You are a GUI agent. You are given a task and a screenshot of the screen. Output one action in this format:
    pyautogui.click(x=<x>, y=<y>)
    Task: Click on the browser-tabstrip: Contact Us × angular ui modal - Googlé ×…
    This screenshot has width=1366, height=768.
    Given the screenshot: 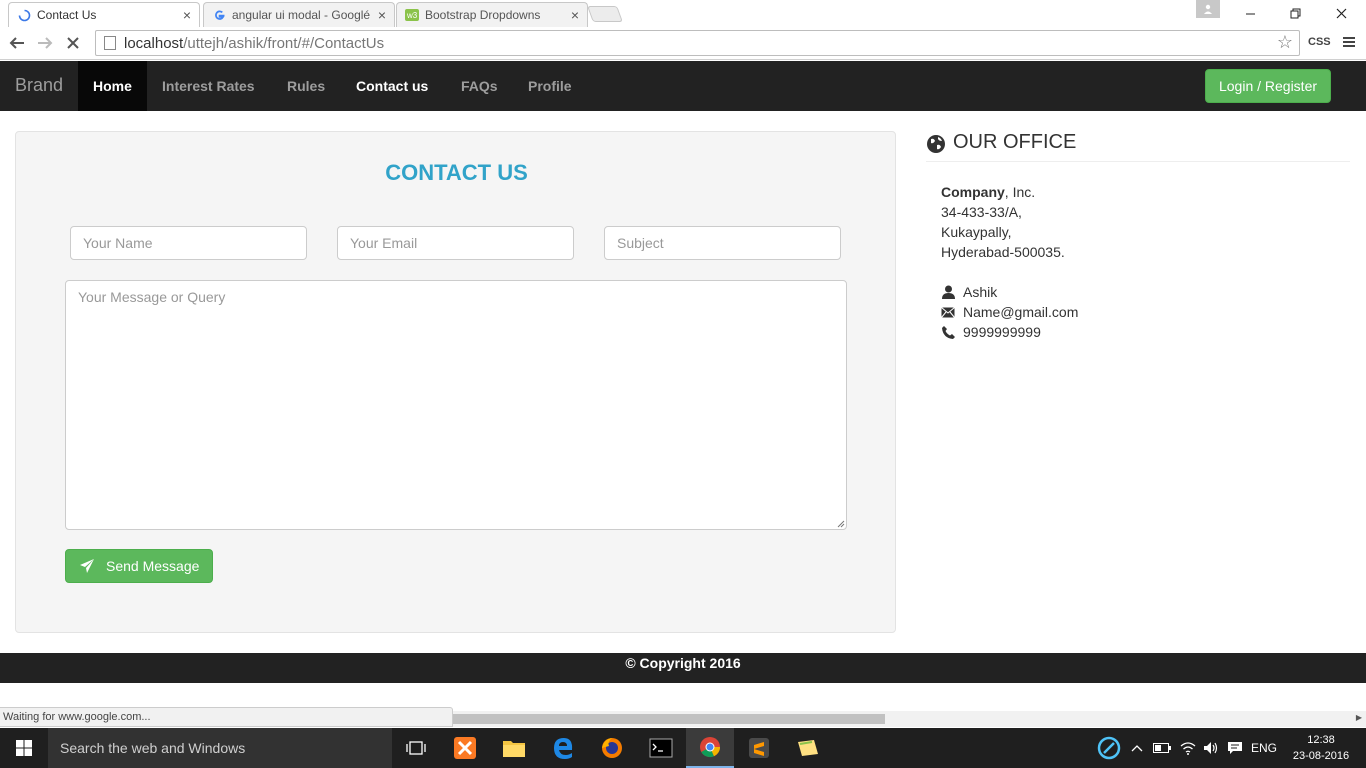 What is the action you would take?
    pyautogui.click(x=683, y=13)
    